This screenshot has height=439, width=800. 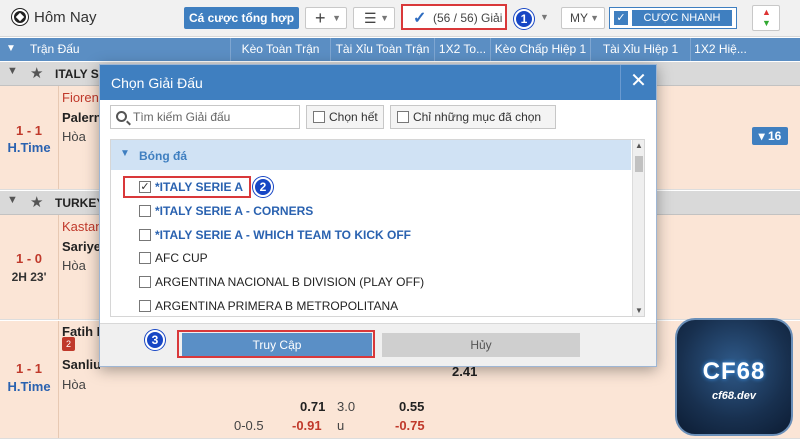 I want to click on cancel-button: Hủy, so click(x=481, y=345).